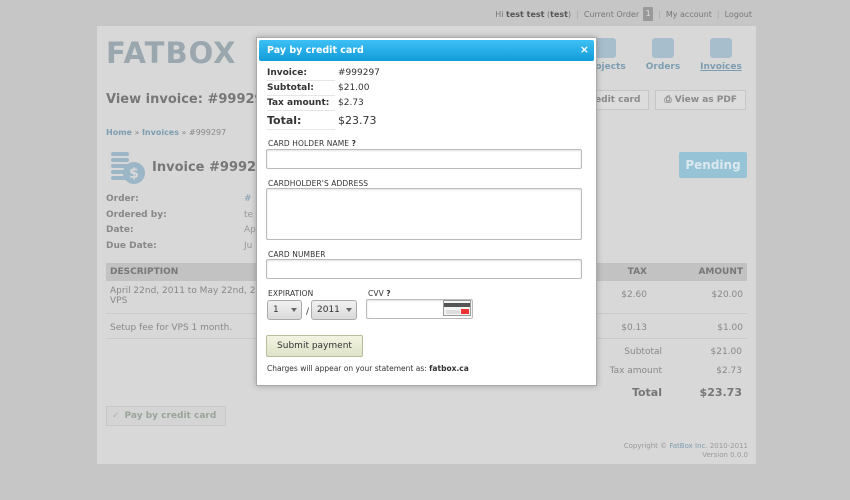  I want to click on cvv-label: CVV ?, so click(379, 293).